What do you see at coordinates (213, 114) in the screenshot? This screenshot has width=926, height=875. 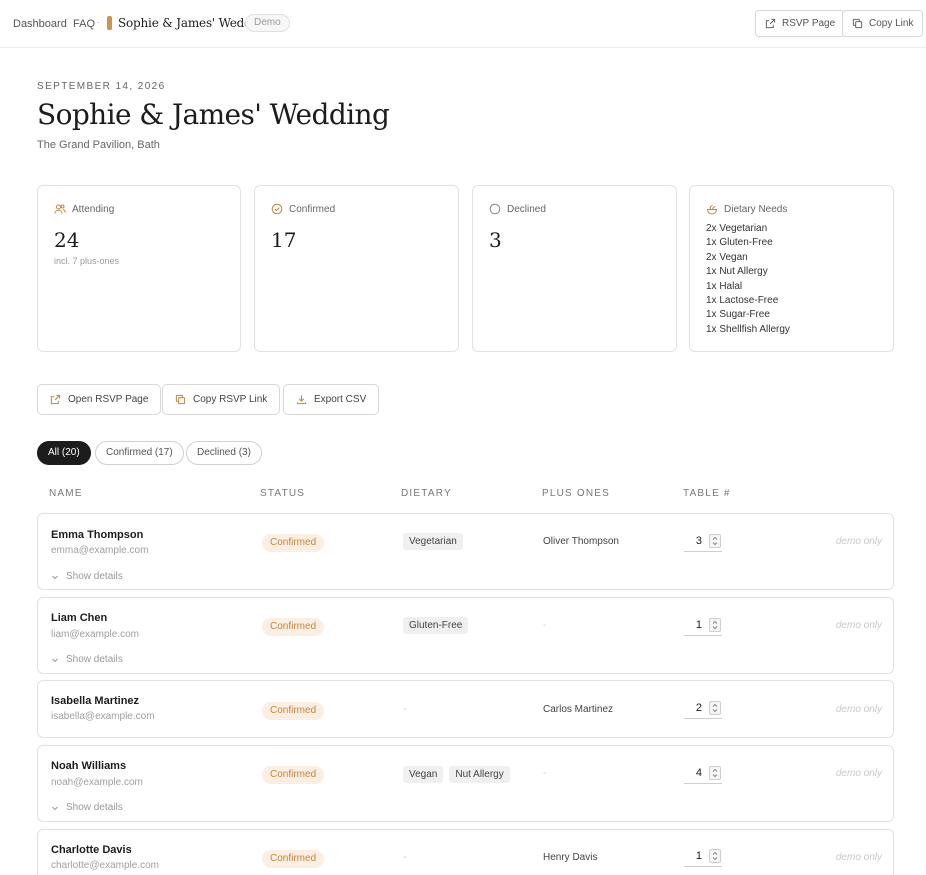 I see `page-title: Sophie & James' Wedding` at bounding box center [213, 114].